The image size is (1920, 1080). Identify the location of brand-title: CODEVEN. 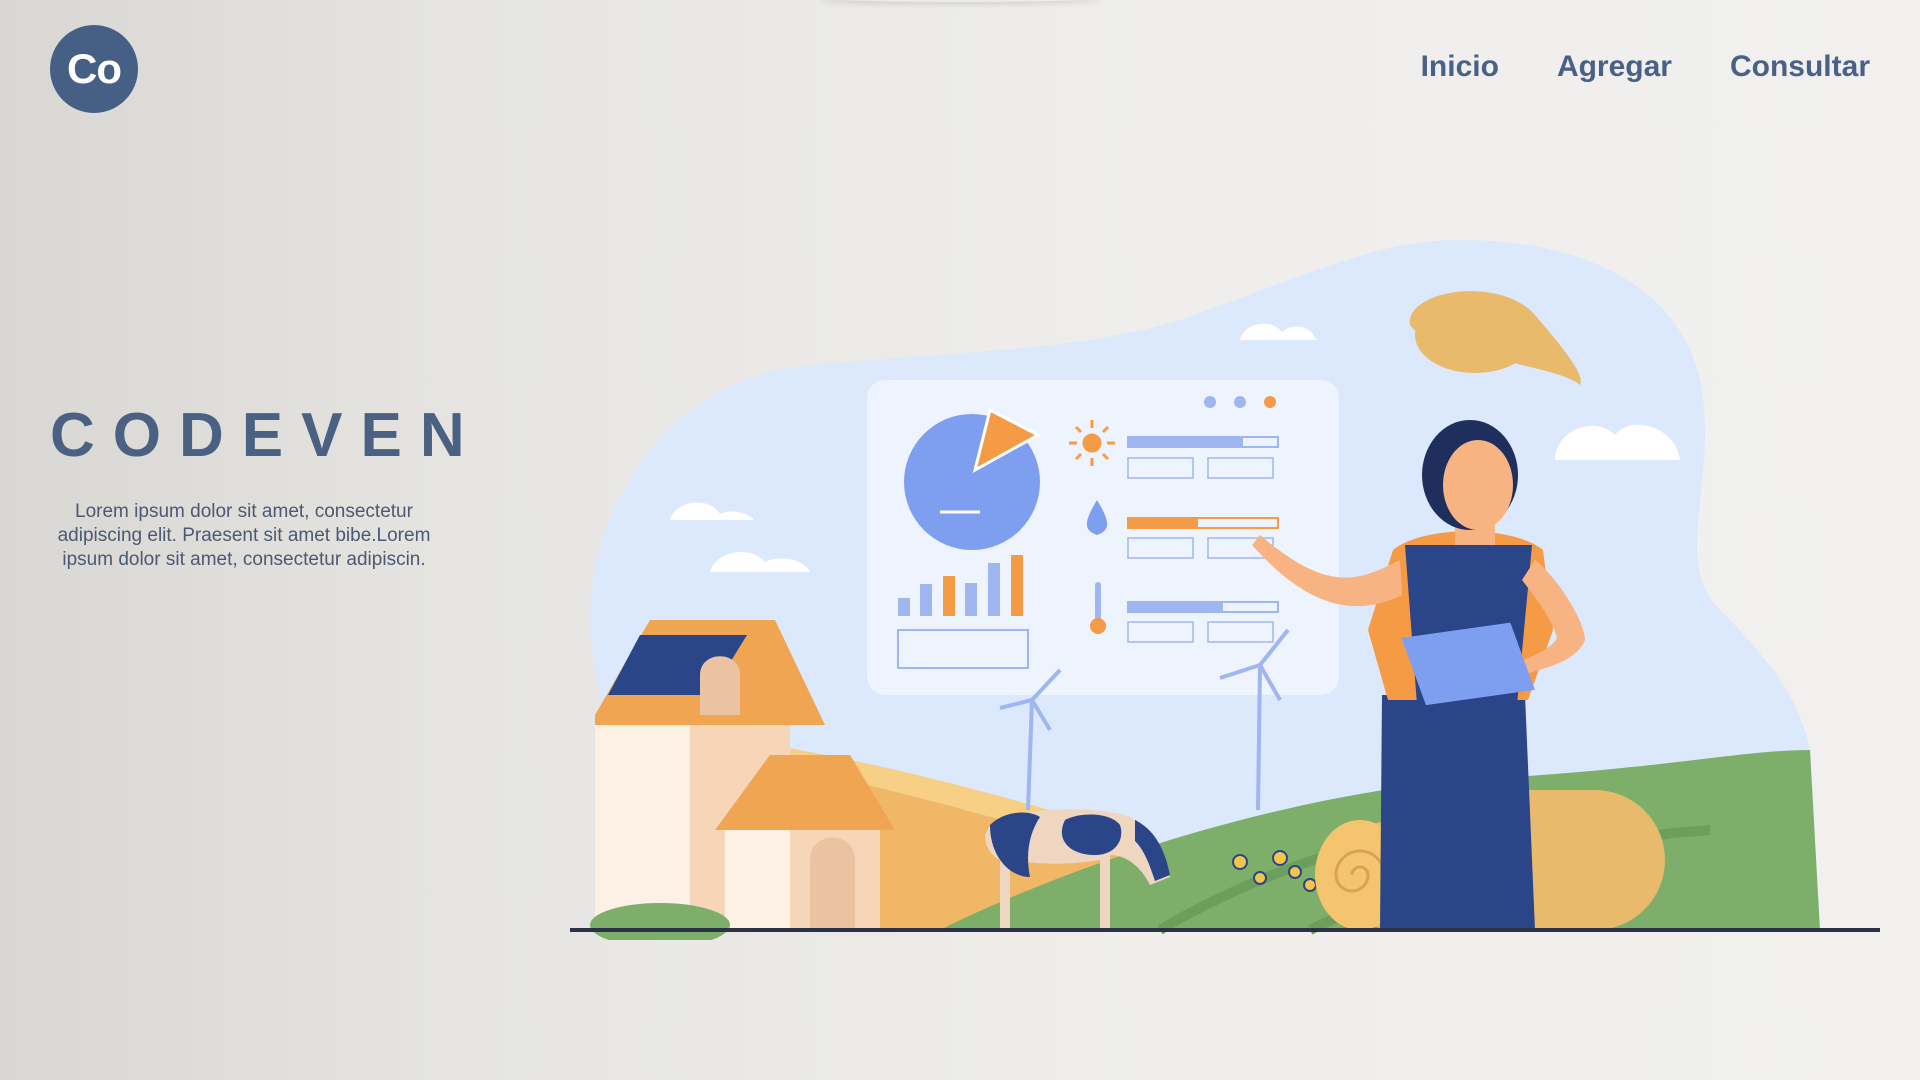
(266, 435).